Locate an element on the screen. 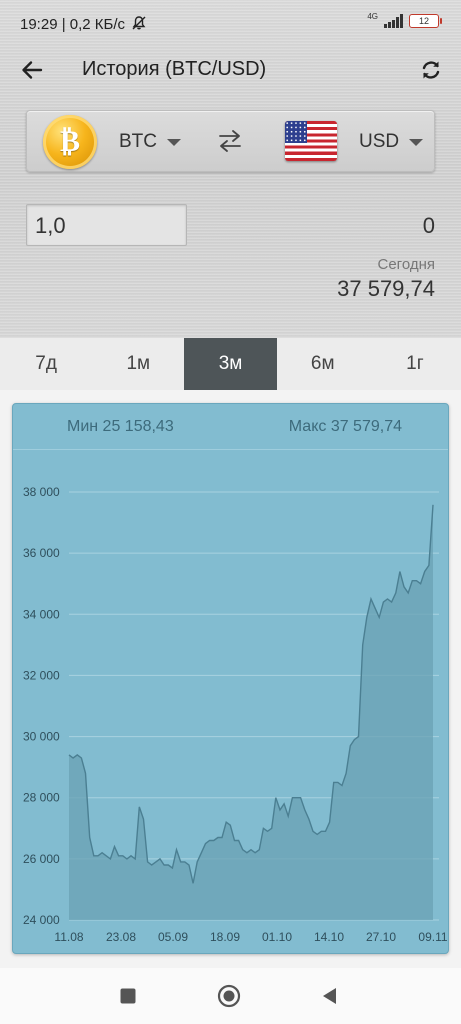 This screenshot has height=1024, width=461. tab-7д: 7д is located at coordinates (46, 364).